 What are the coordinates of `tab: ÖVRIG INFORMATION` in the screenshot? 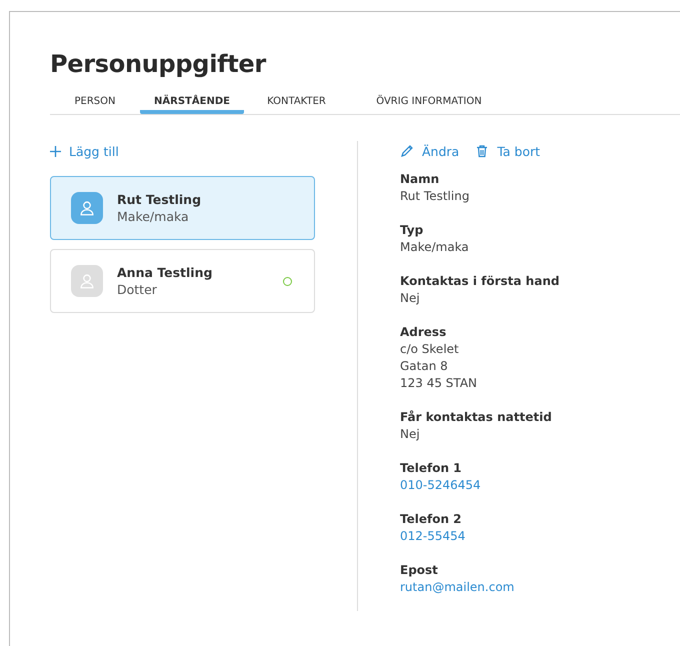 It's located at (429, 101).